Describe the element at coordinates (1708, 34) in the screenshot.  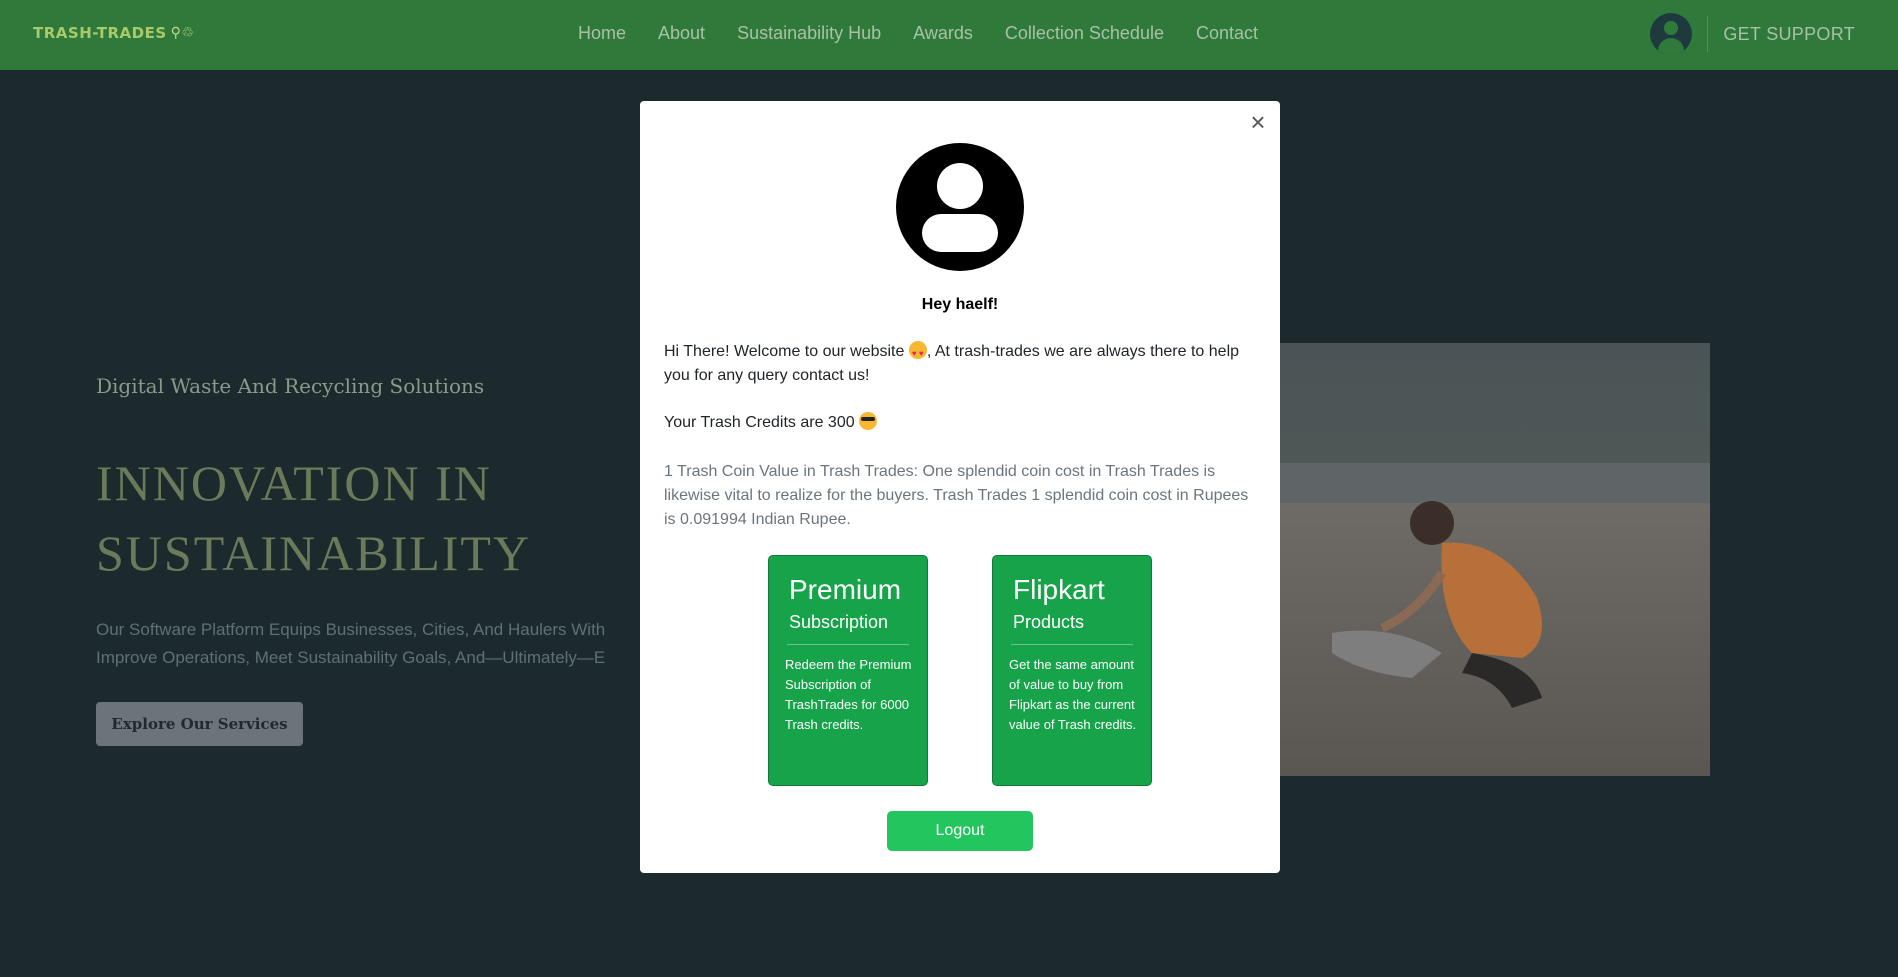
I see `nav-divider` at that location.